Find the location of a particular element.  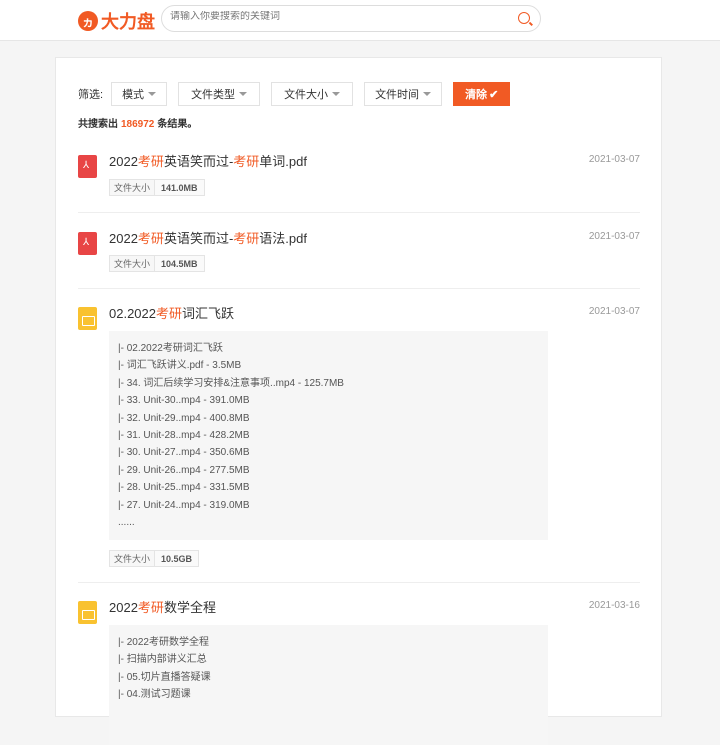

t: 02.2022 is located at coordinates (132, 313).